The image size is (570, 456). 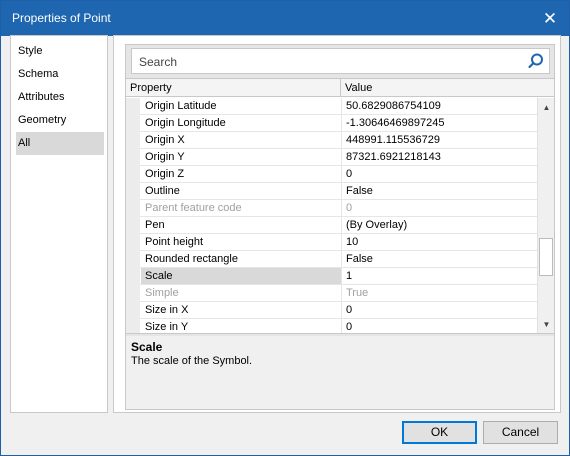 I want to click on table-row: Origin Longitude -1.30646469897245, so click(x=331, y=123).